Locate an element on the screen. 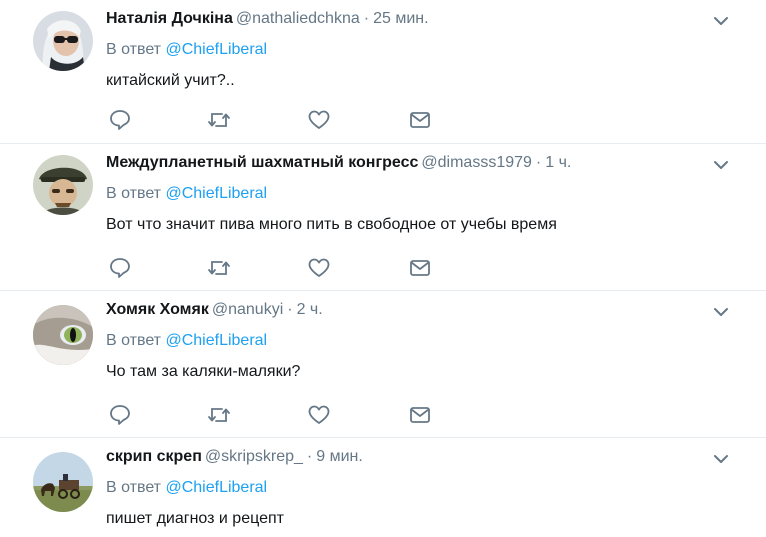 The height and width of the screenshot is (537, 766). tweet-text: пишет диагноз и рецепт is located at coordinates (195, 518).